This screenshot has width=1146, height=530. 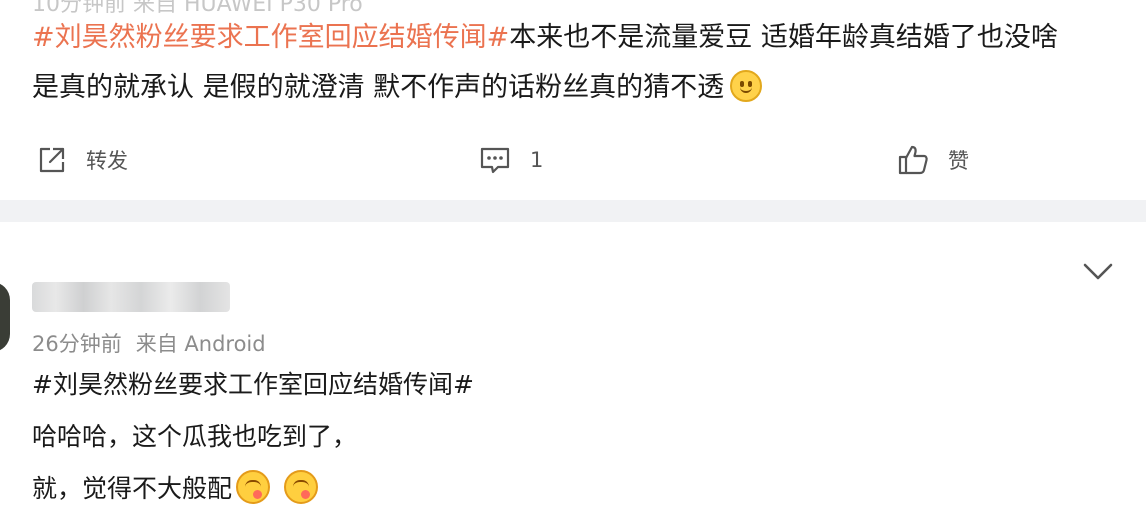 I want to click on forward-button: 转发, so click(x=82, y=160).